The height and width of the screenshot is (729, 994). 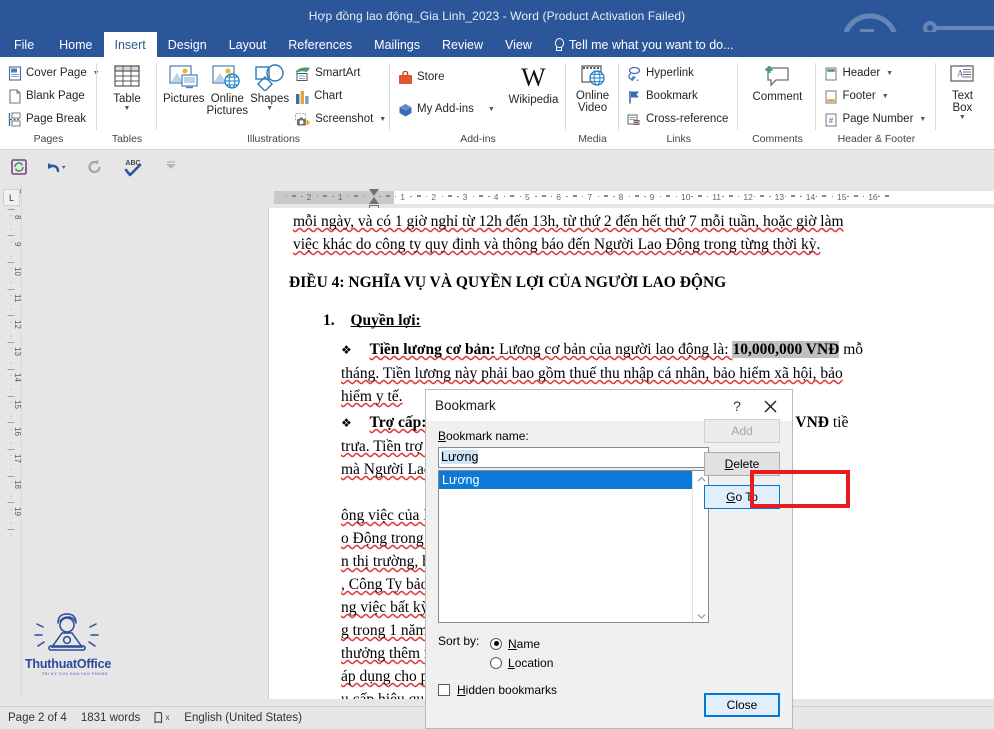 What do you see at coordinates (187, 44) in the screenshot?
I see `tab-design: Design` at bounding box center [187, 44].